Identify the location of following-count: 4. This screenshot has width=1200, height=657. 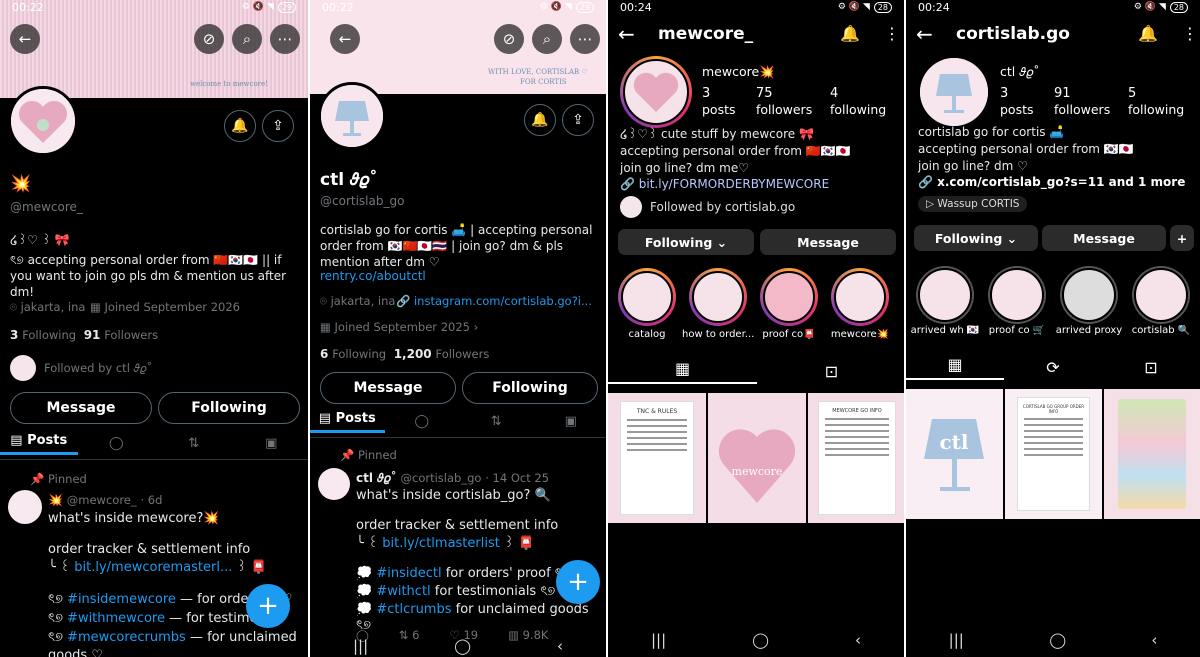
(834, 93).